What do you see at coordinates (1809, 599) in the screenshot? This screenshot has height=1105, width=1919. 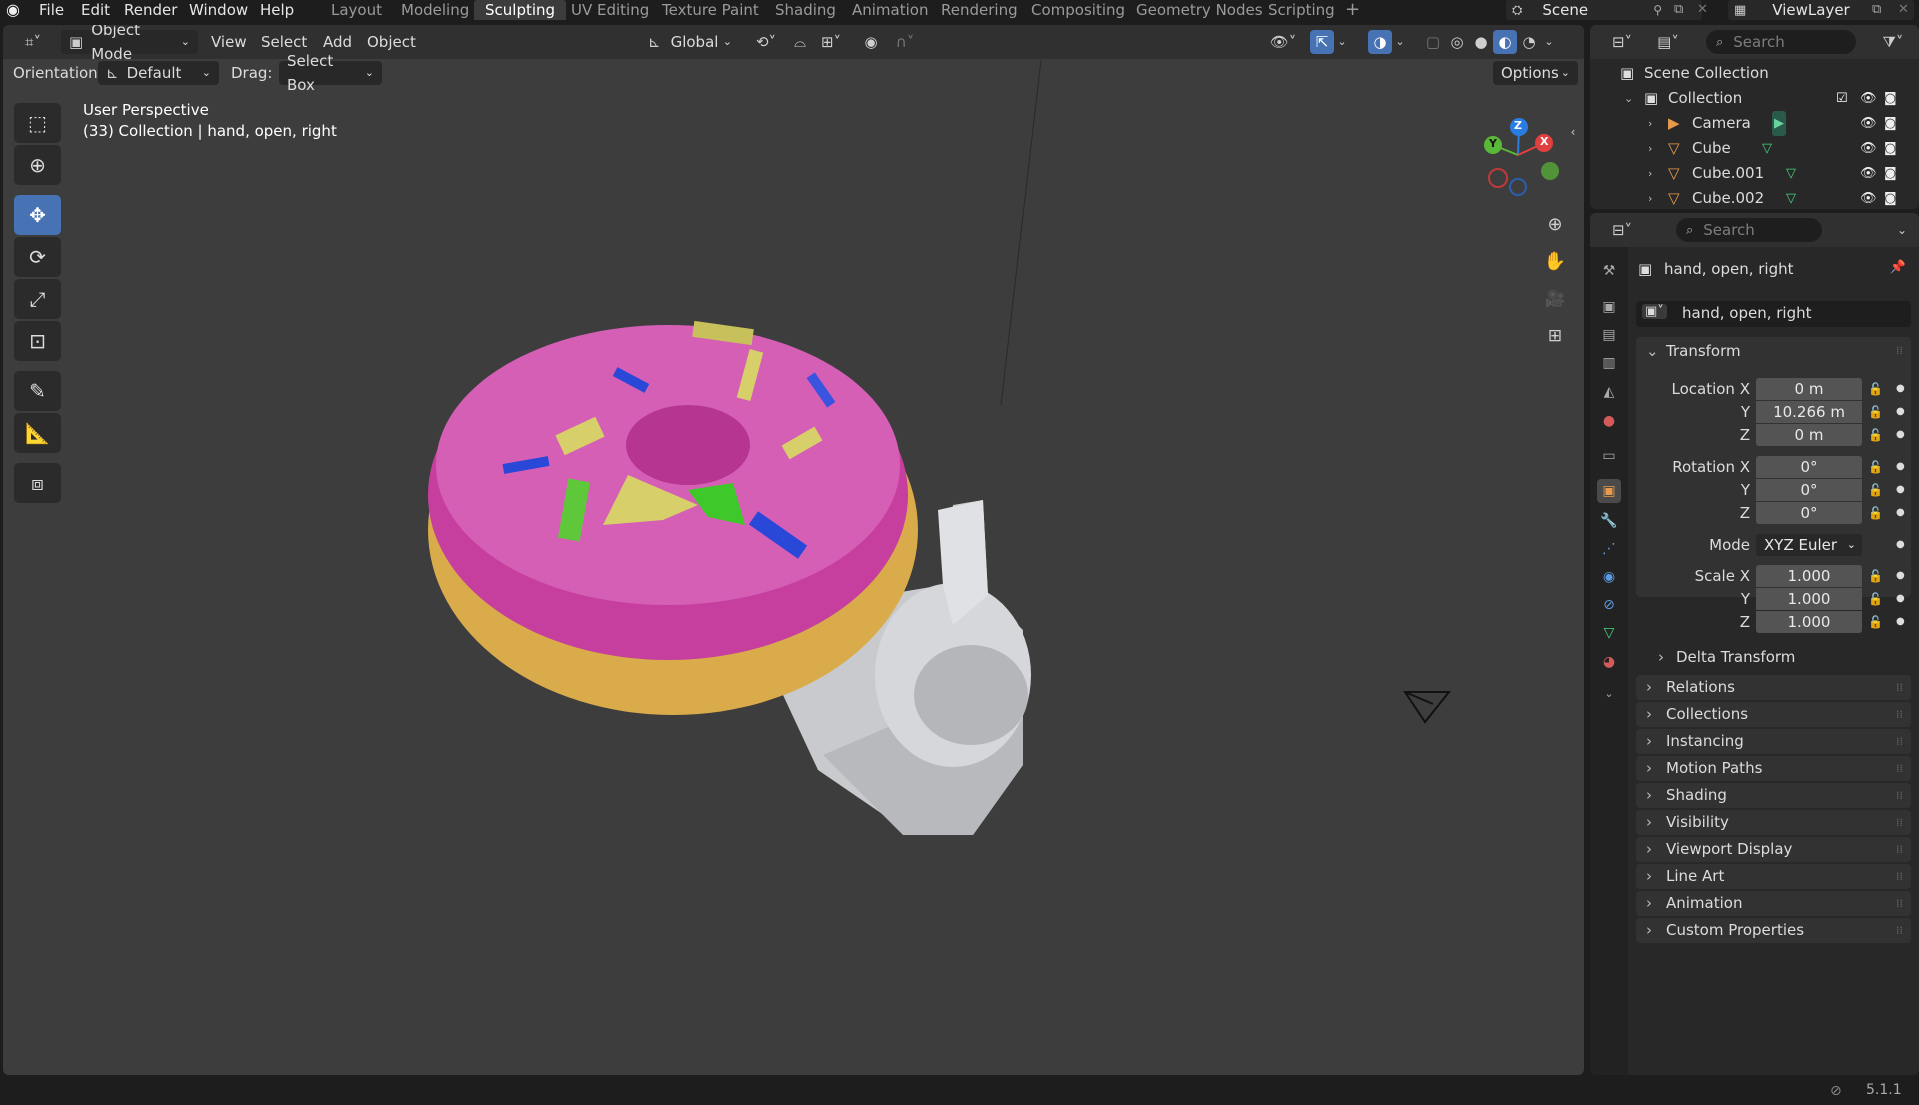 I see `scale-y-field: 1.000` at bounding box center [1809, 599].